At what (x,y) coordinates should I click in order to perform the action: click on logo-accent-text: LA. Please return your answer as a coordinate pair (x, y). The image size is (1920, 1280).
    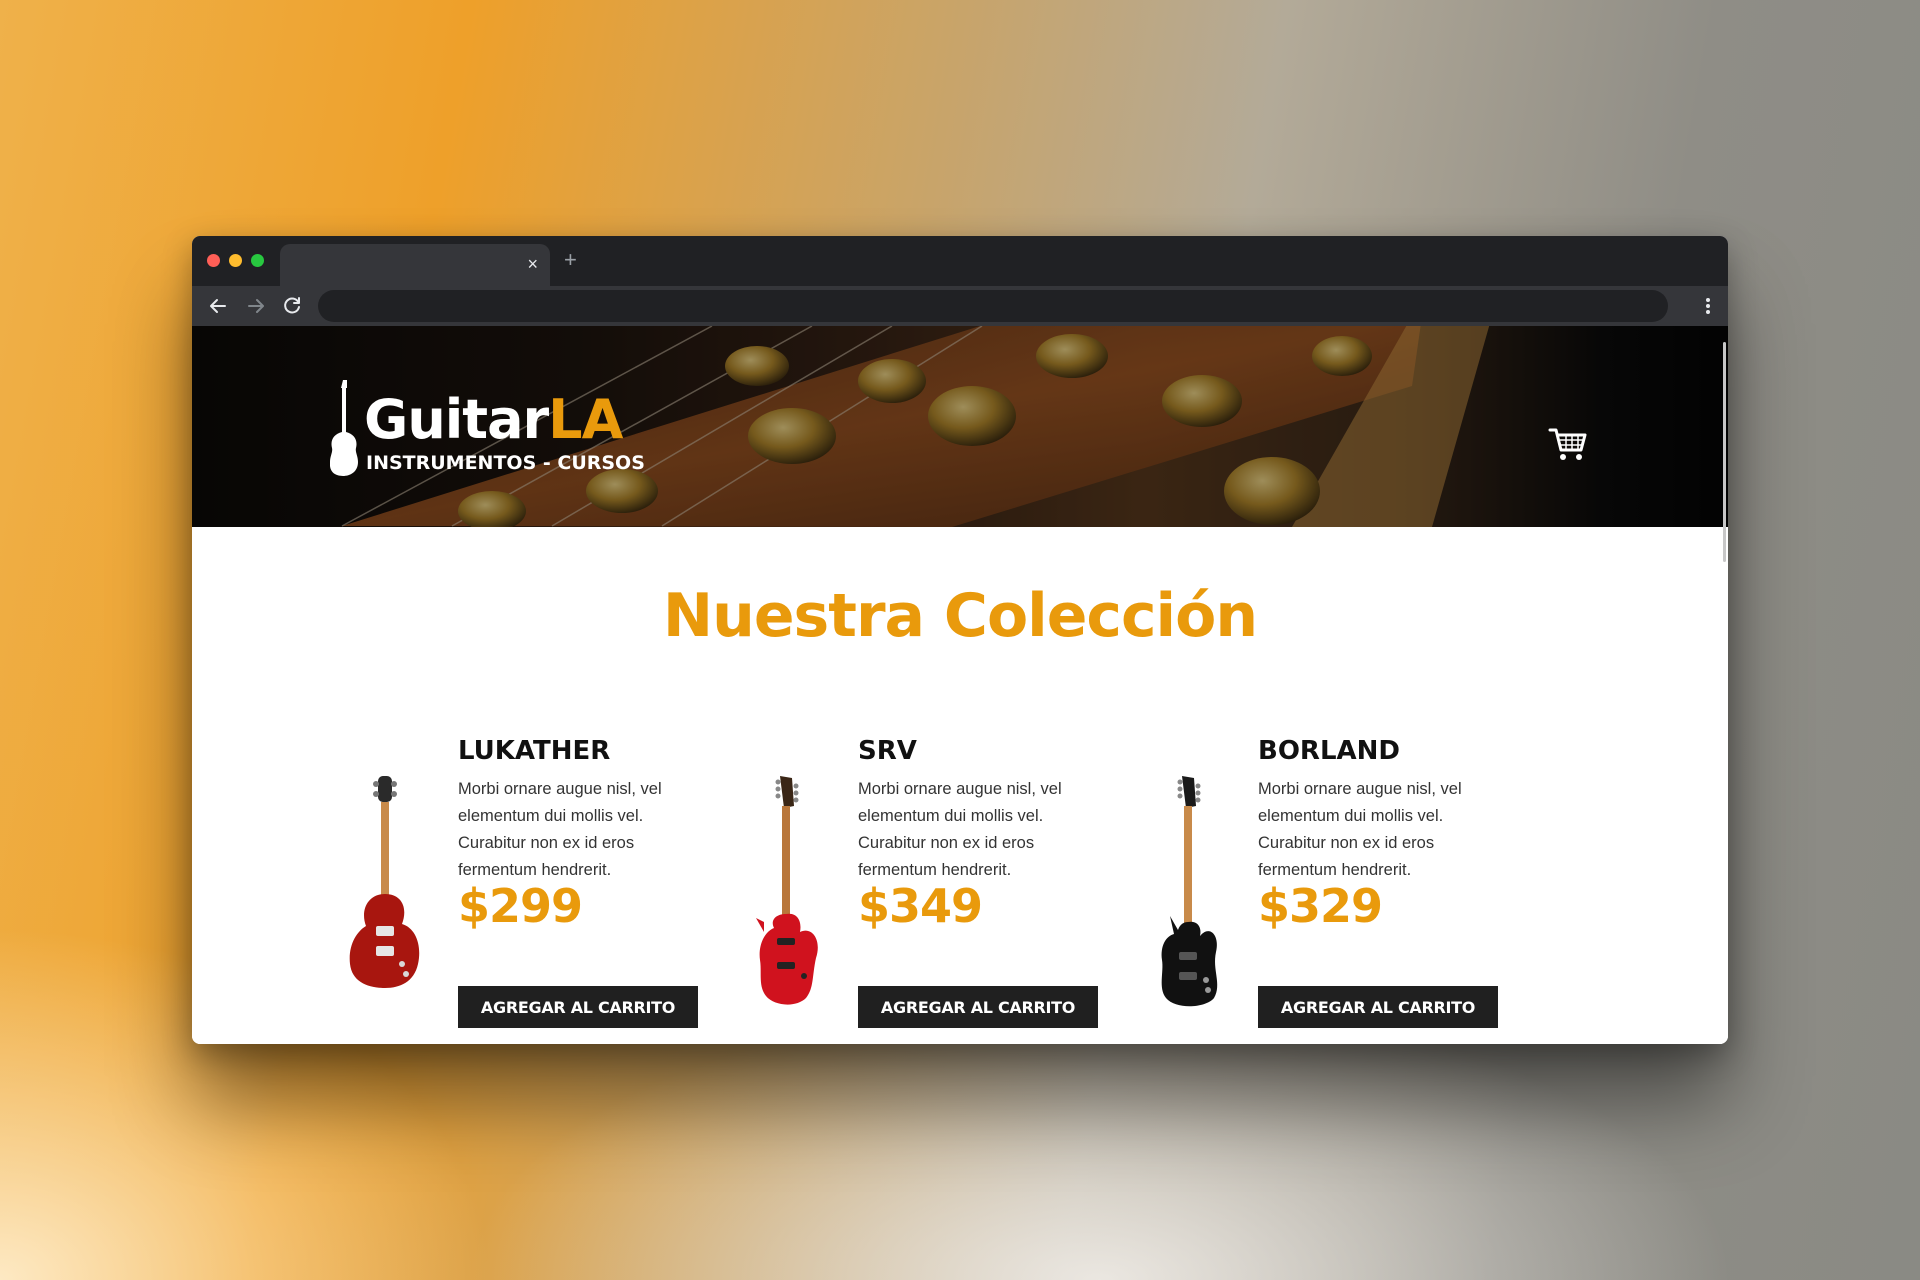
    Looking at the image, I should click on (585, 419).